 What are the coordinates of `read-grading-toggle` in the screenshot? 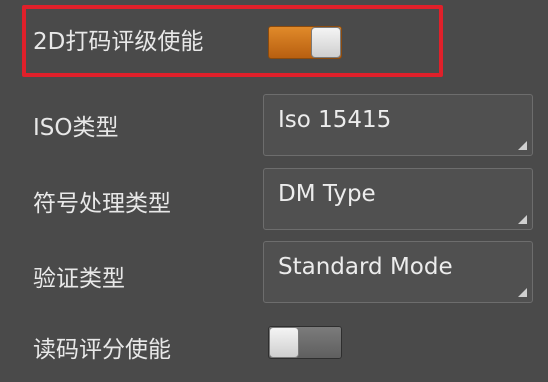 It's located at (305, 342).